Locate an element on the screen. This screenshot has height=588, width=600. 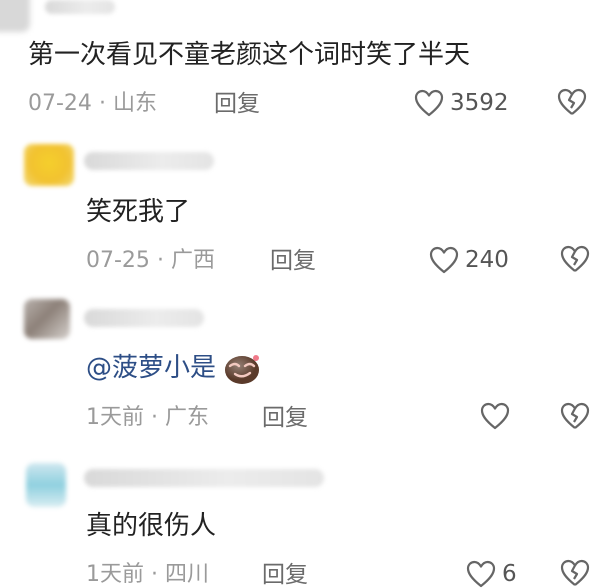
smirk-face-emoji is located at coordinates (242, 369).